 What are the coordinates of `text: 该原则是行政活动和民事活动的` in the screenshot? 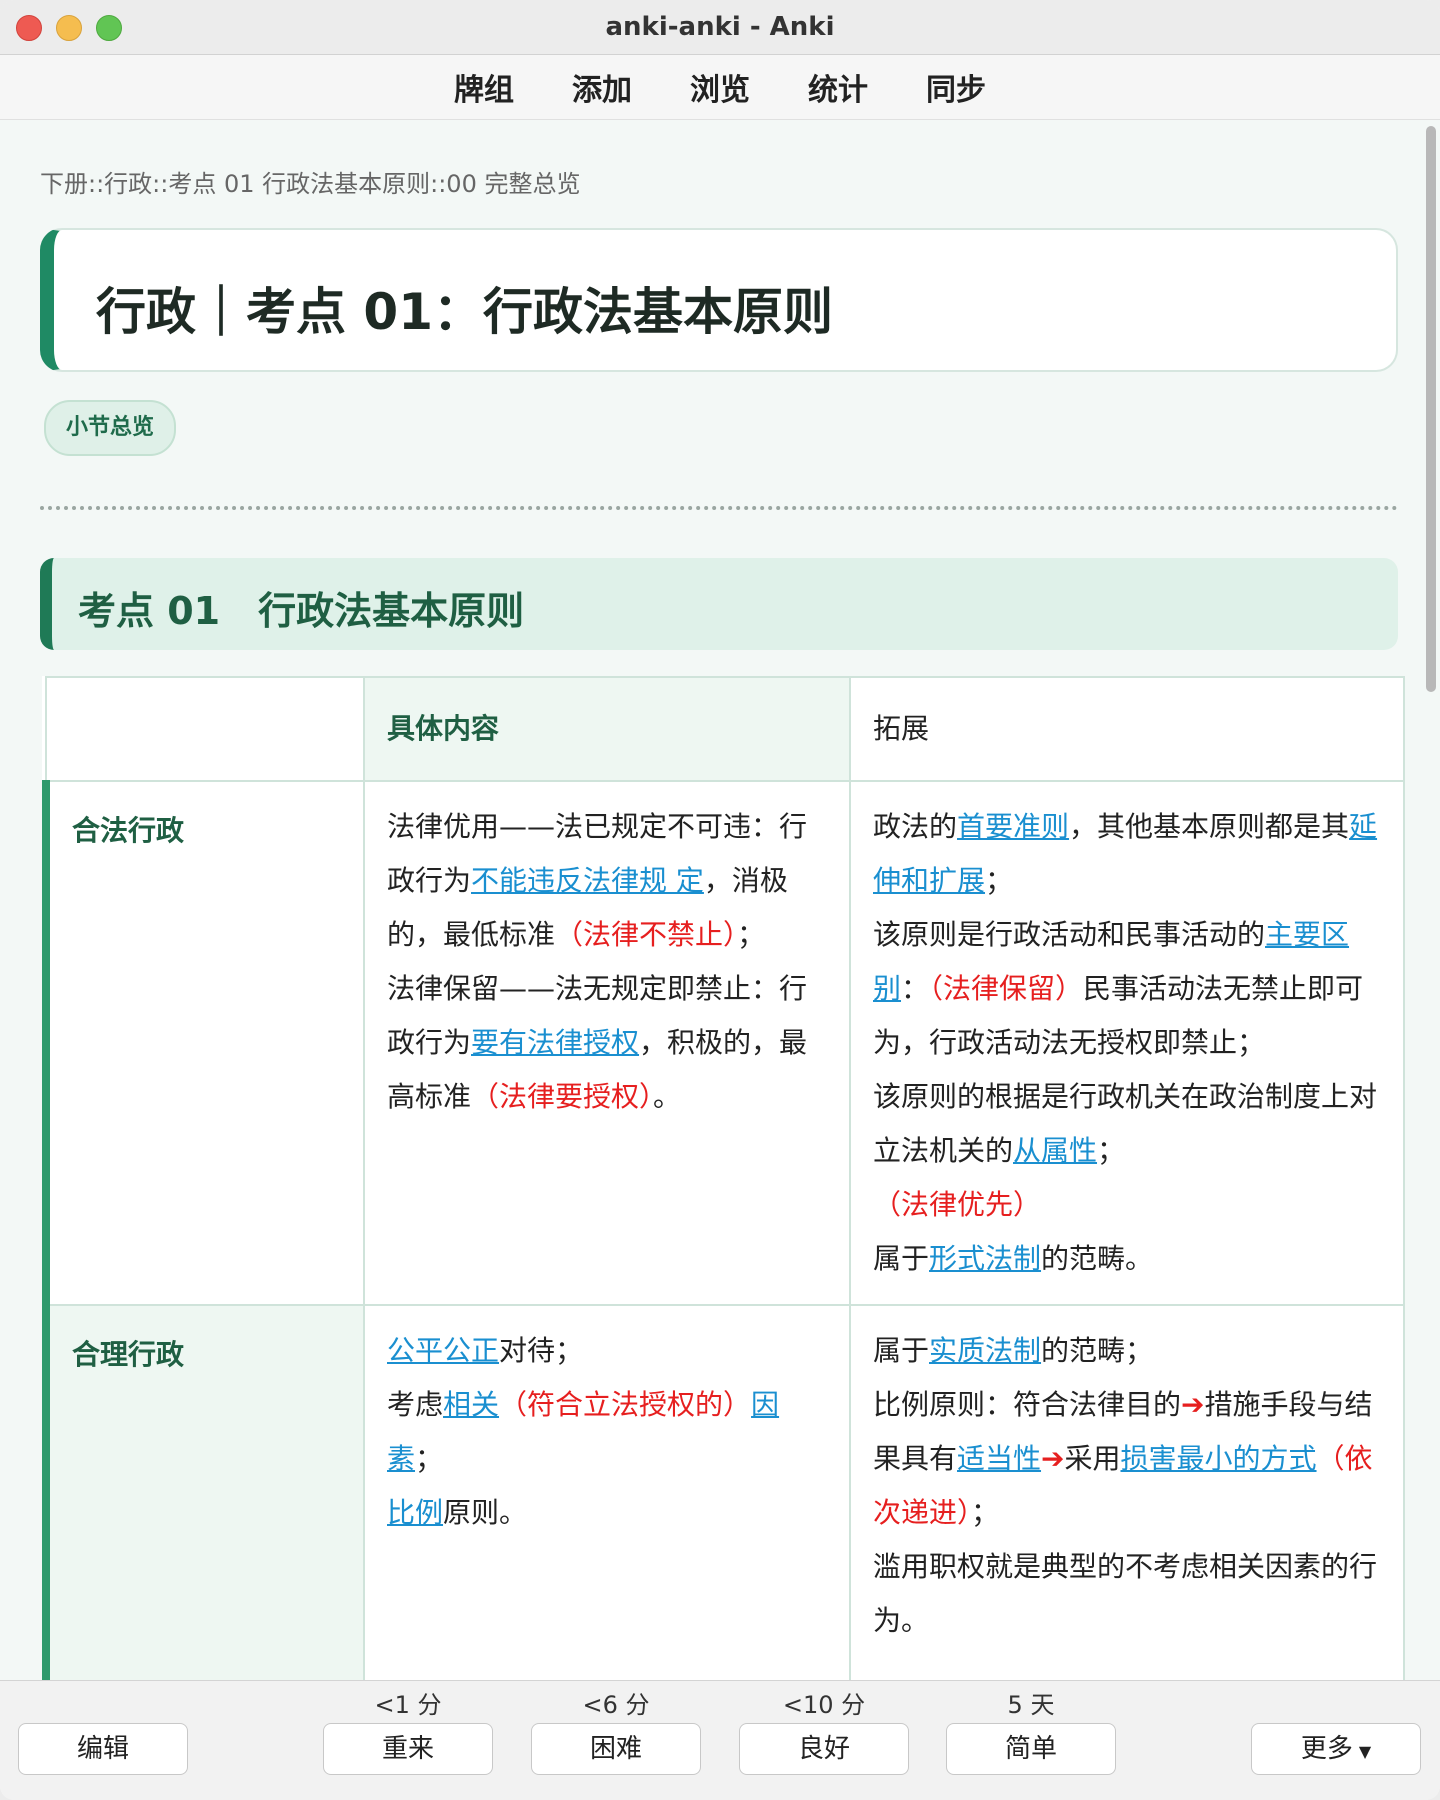 It's located at (1069, 934).